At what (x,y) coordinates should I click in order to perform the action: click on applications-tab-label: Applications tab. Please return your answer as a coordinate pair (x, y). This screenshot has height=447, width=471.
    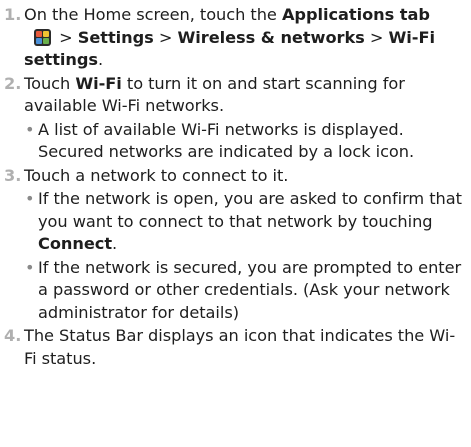
    Looking at the image, I should click on (355, 14).